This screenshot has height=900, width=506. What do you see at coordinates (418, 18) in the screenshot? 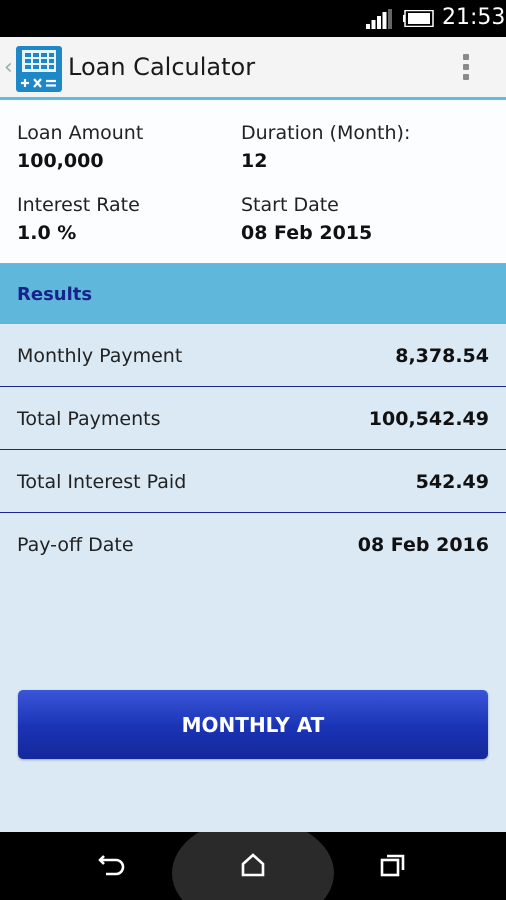
I see `battery-icon` at bounding box center [418, 18].